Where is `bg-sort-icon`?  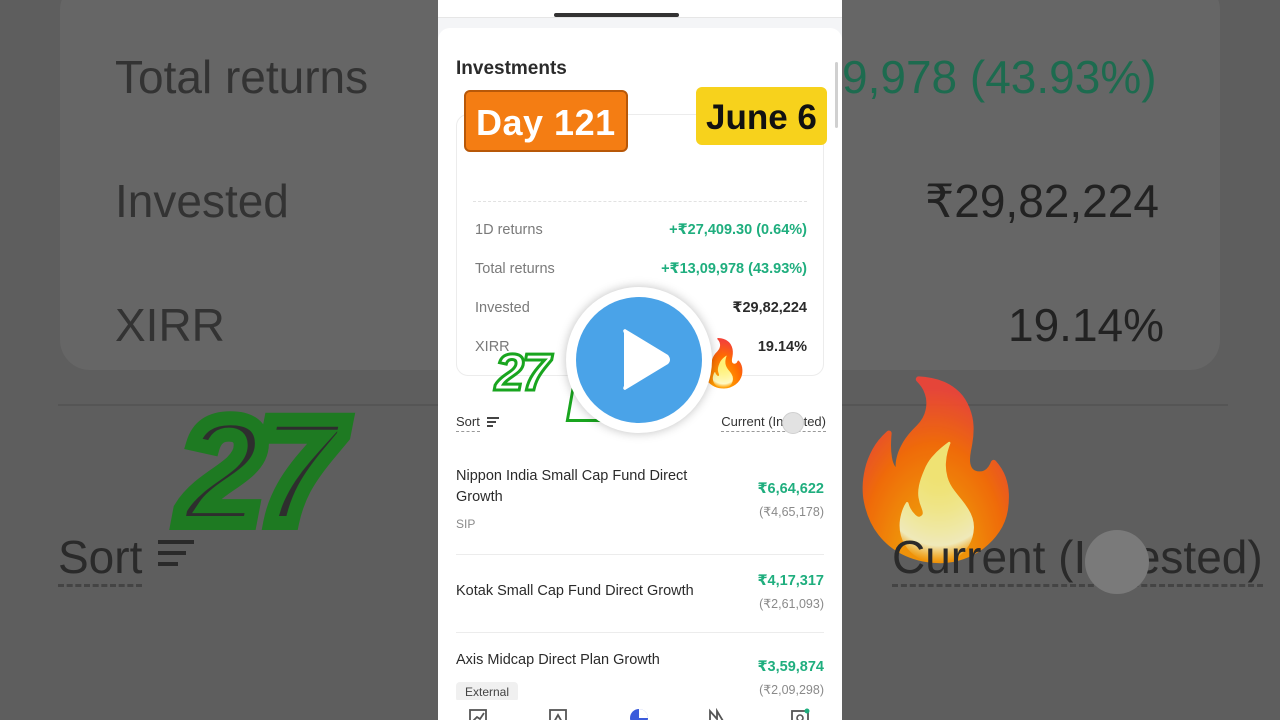
bg-sort-icon is located at coordinates (176, 553).